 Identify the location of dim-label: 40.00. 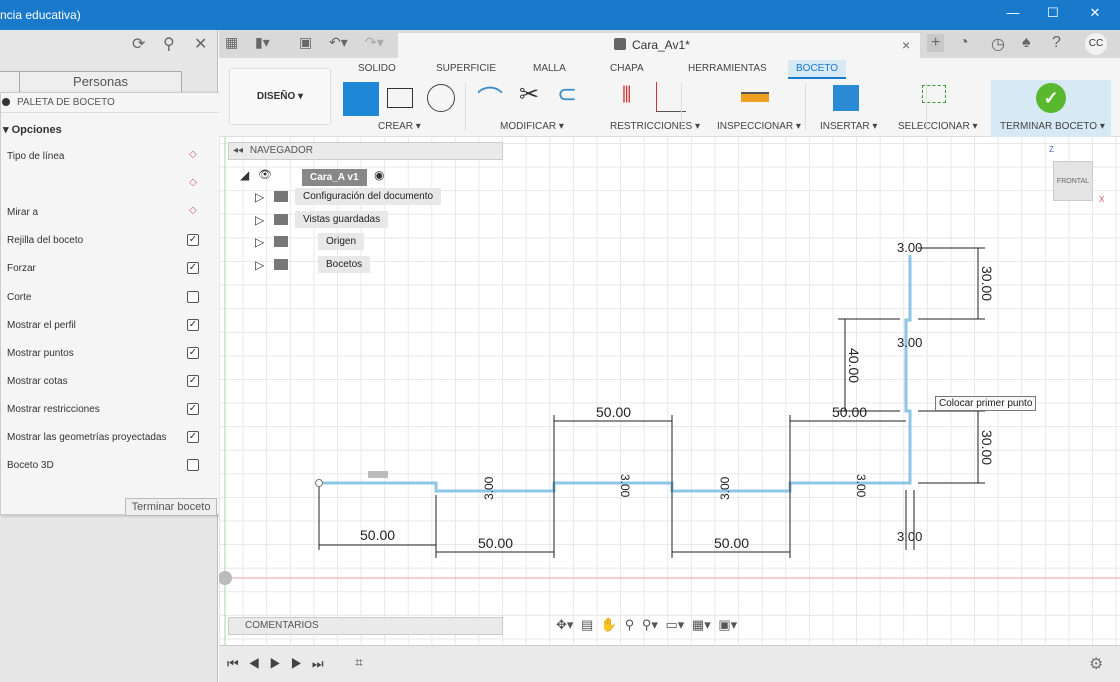
(854, 365).